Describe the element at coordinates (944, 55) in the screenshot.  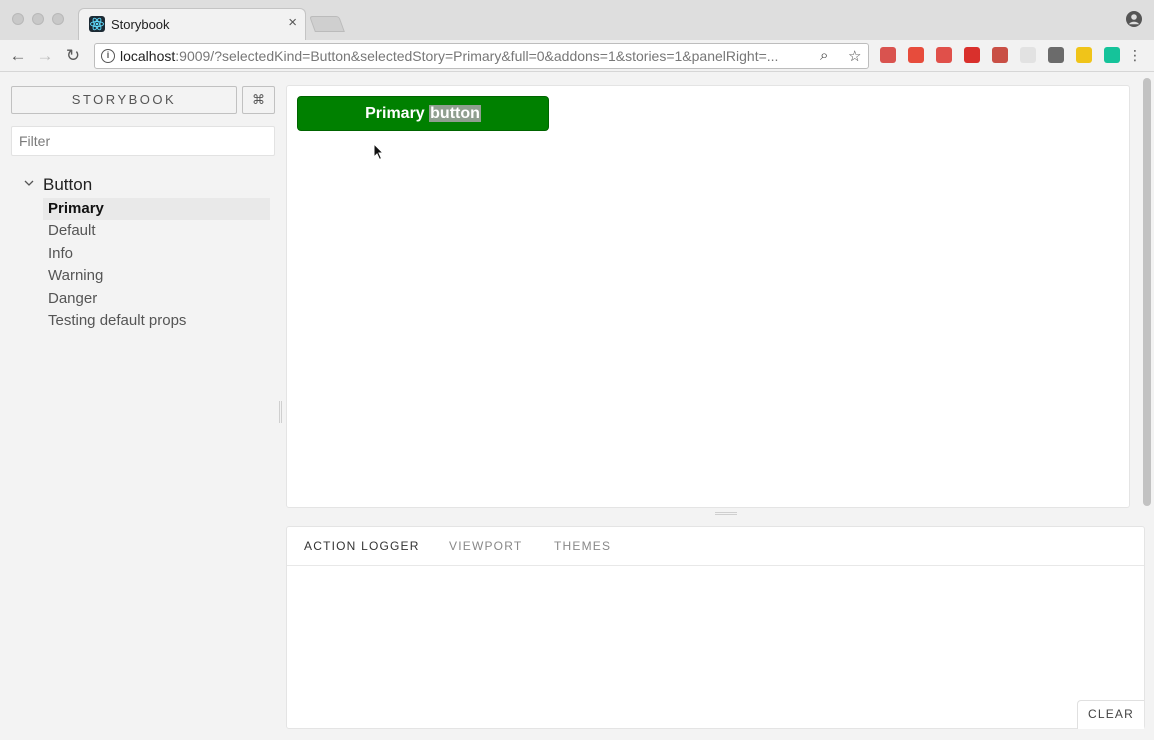
I see `shield-ext-icon` at that location.